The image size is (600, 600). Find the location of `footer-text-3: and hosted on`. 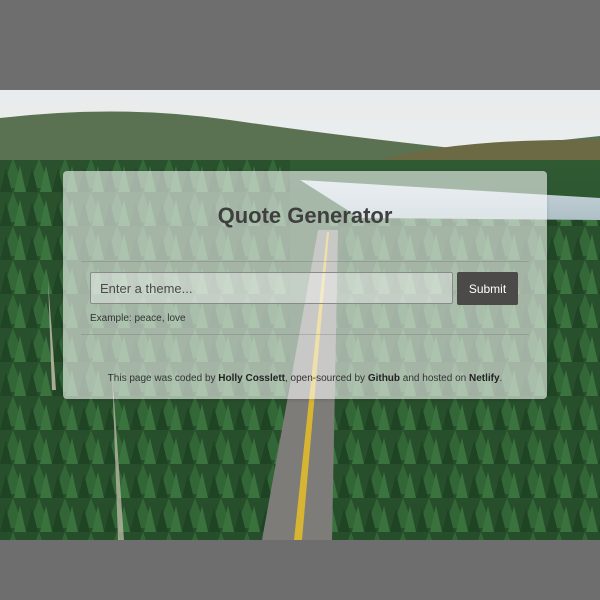

footer-text-3: and hosted on is located at coordinates (434, 378).